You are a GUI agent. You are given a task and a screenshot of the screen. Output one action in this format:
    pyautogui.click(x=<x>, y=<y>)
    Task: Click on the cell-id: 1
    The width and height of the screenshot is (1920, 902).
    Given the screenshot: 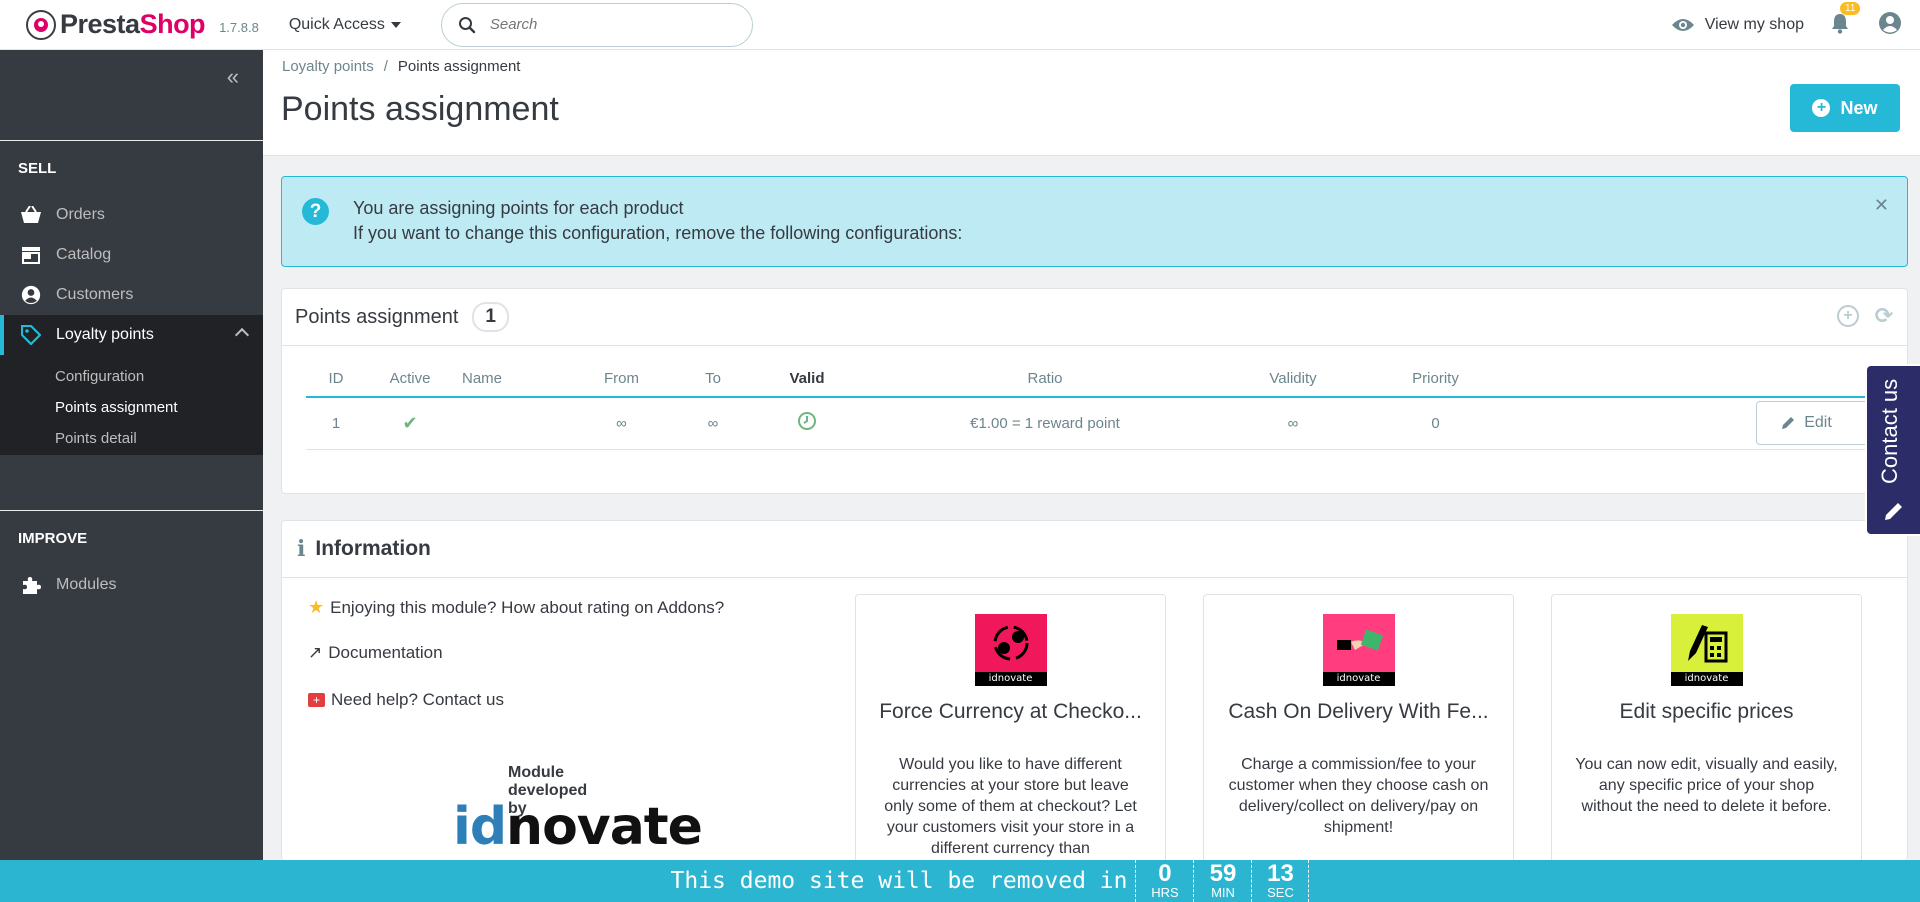 What is the action you would take?
    pyautogui.click(x=336, y=423)
    